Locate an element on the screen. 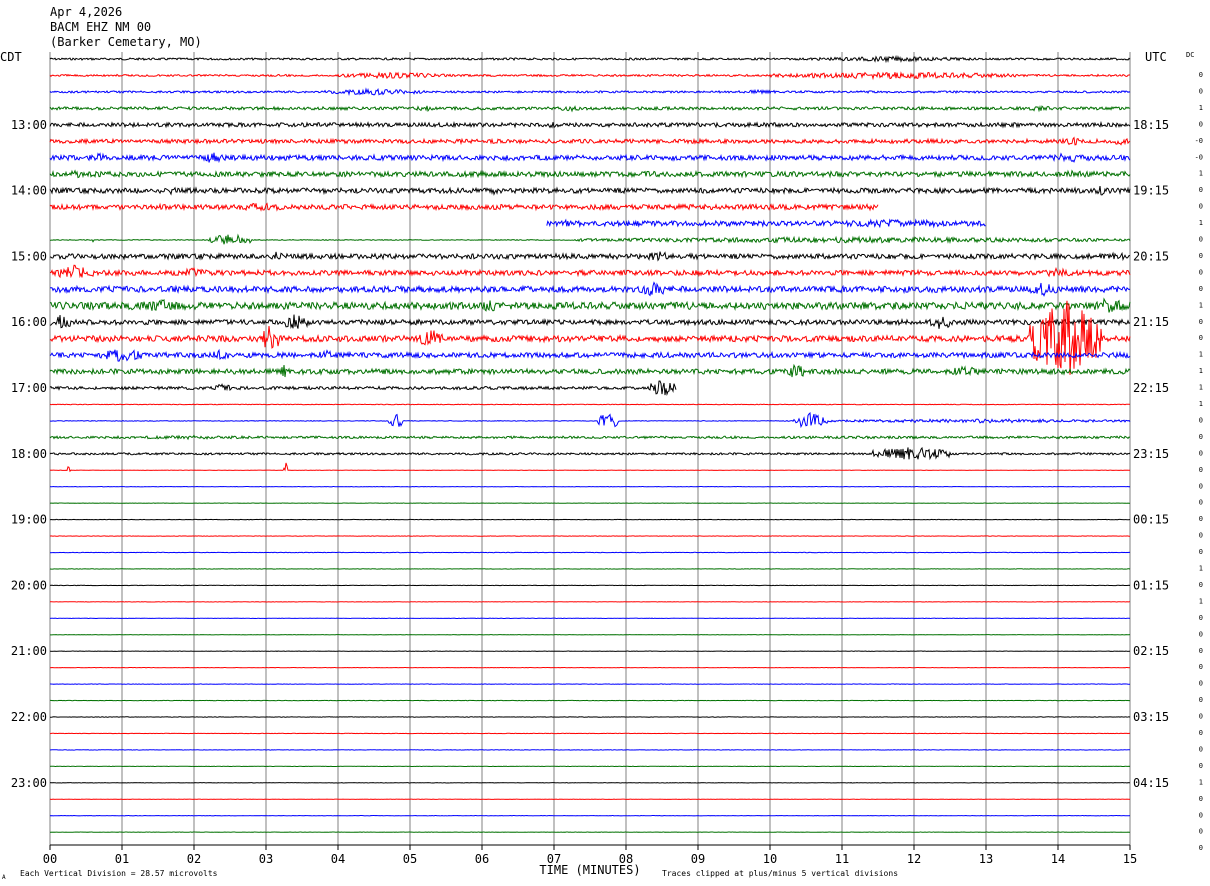  right-hour-label-7: 01:15 is located at coordinates (1151, 585).